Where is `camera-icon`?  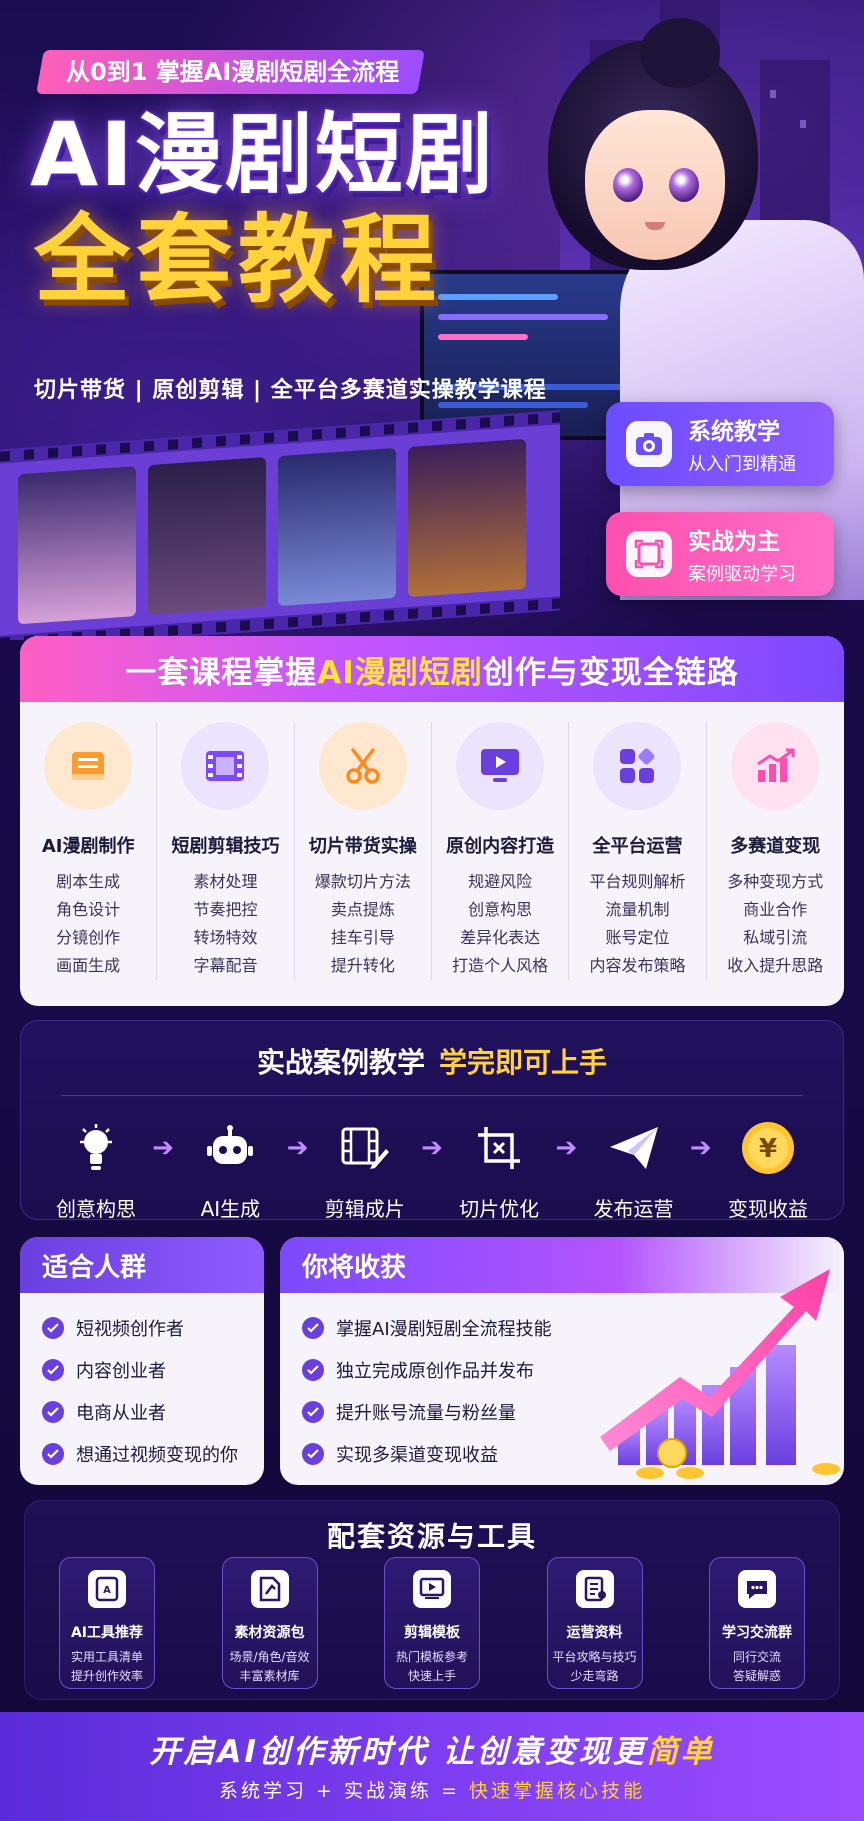 camera-icon is located at coordinates (649, 444).